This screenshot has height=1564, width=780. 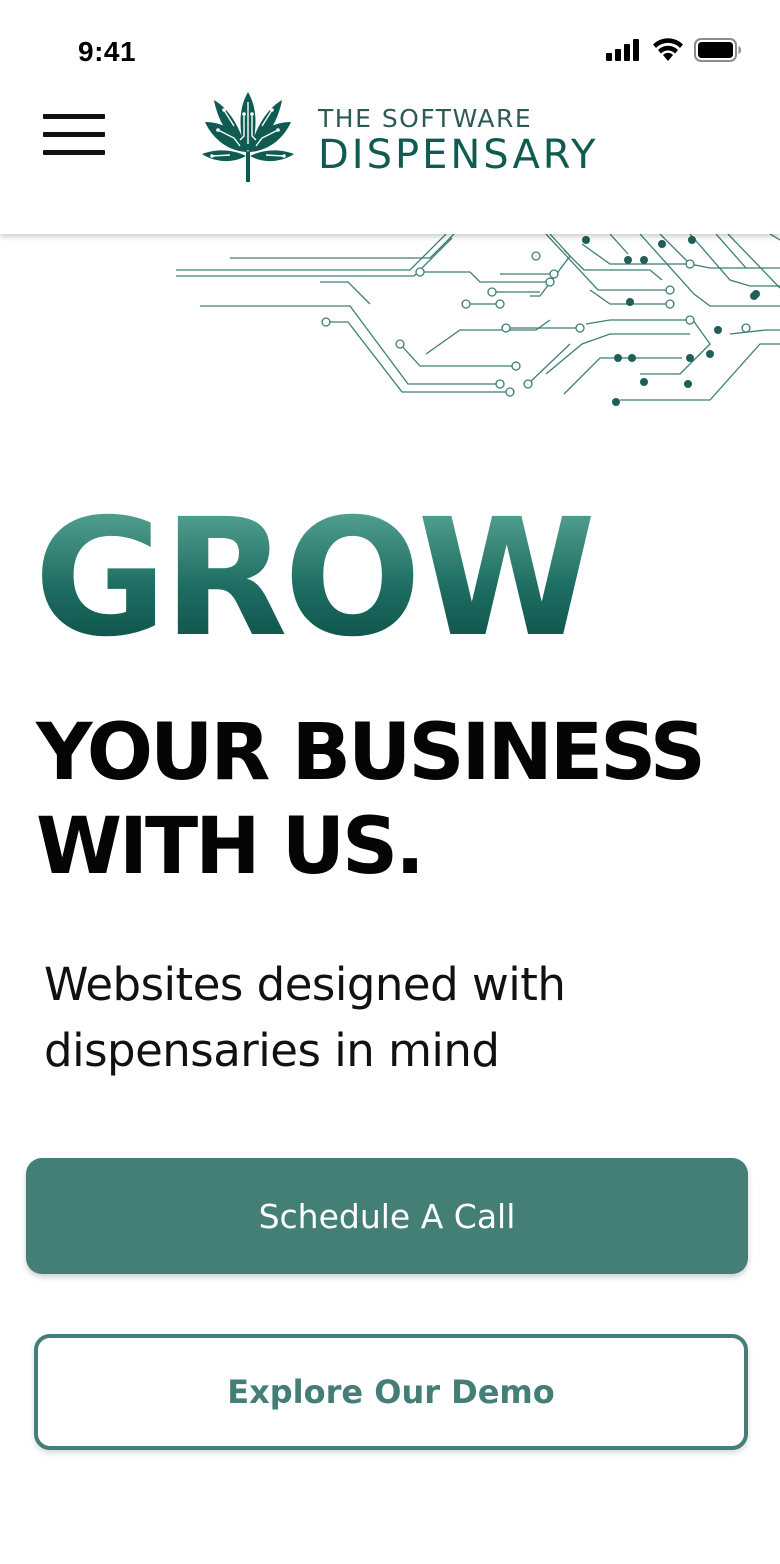 I want to click on app-header: 9:41 THE SOFTWARE DISPENSARY, so click(x=390, y=117).